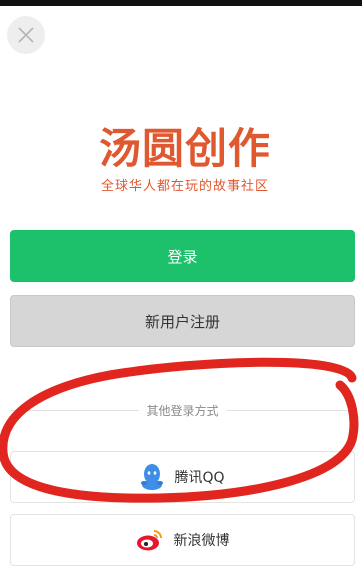 The image size is (362, 573). What do you see at coordinates (182, 256) in the screenshot?
I see `login-button: 登录` at bounding box center [182, 256].